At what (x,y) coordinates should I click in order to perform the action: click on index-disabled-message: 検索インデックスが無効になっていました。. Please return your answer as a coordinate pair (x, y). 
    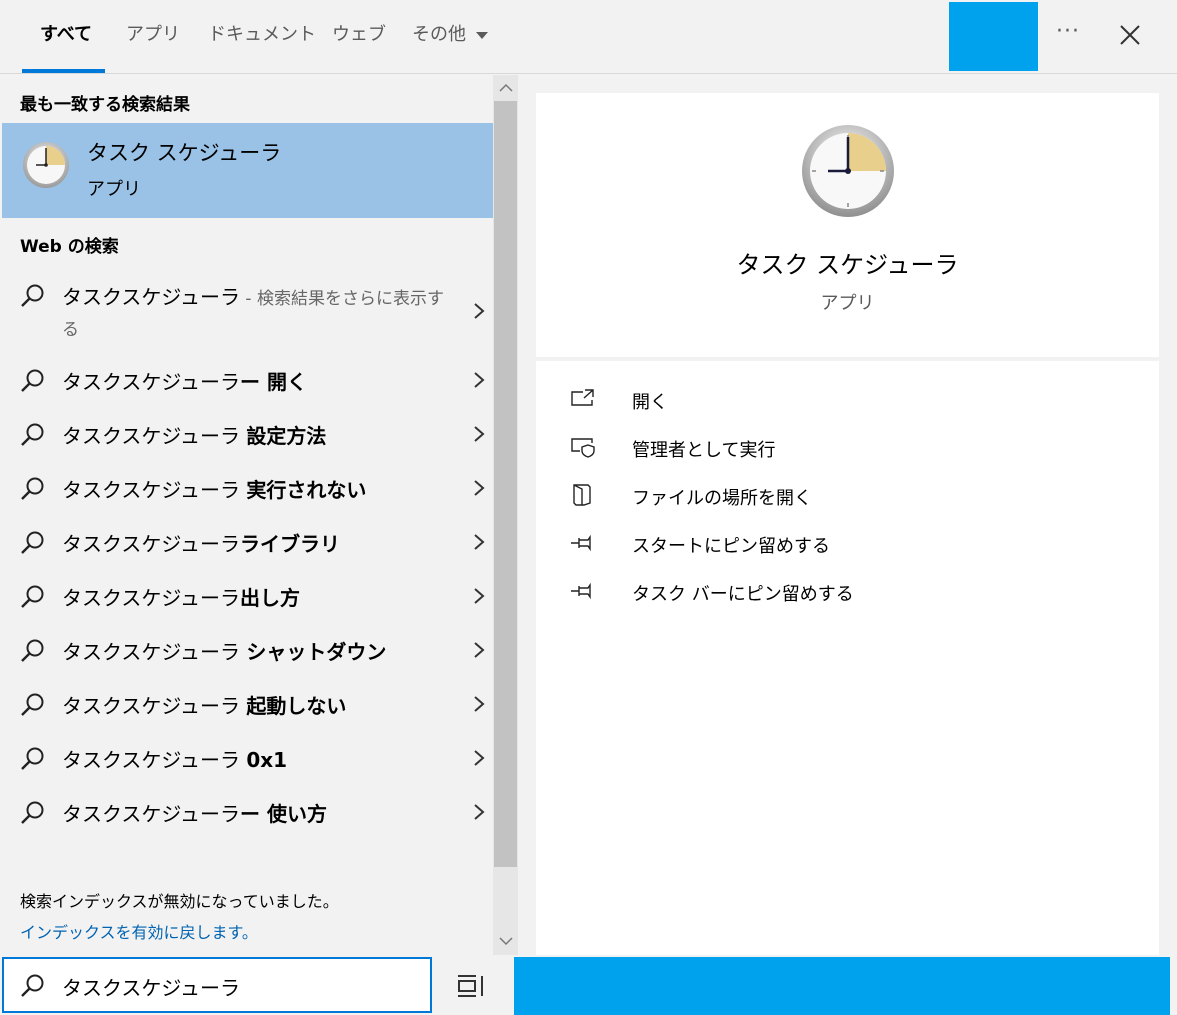
    Looking at the image, I should click on (179, 901).